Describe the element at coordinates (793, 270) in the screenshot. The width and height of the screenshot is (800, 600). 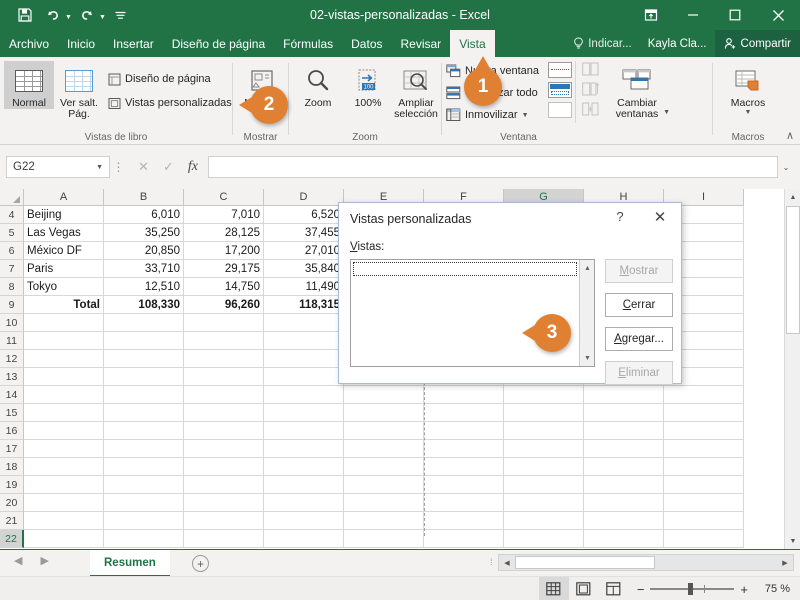
I see `vertical-scroll-thumb` at that location.